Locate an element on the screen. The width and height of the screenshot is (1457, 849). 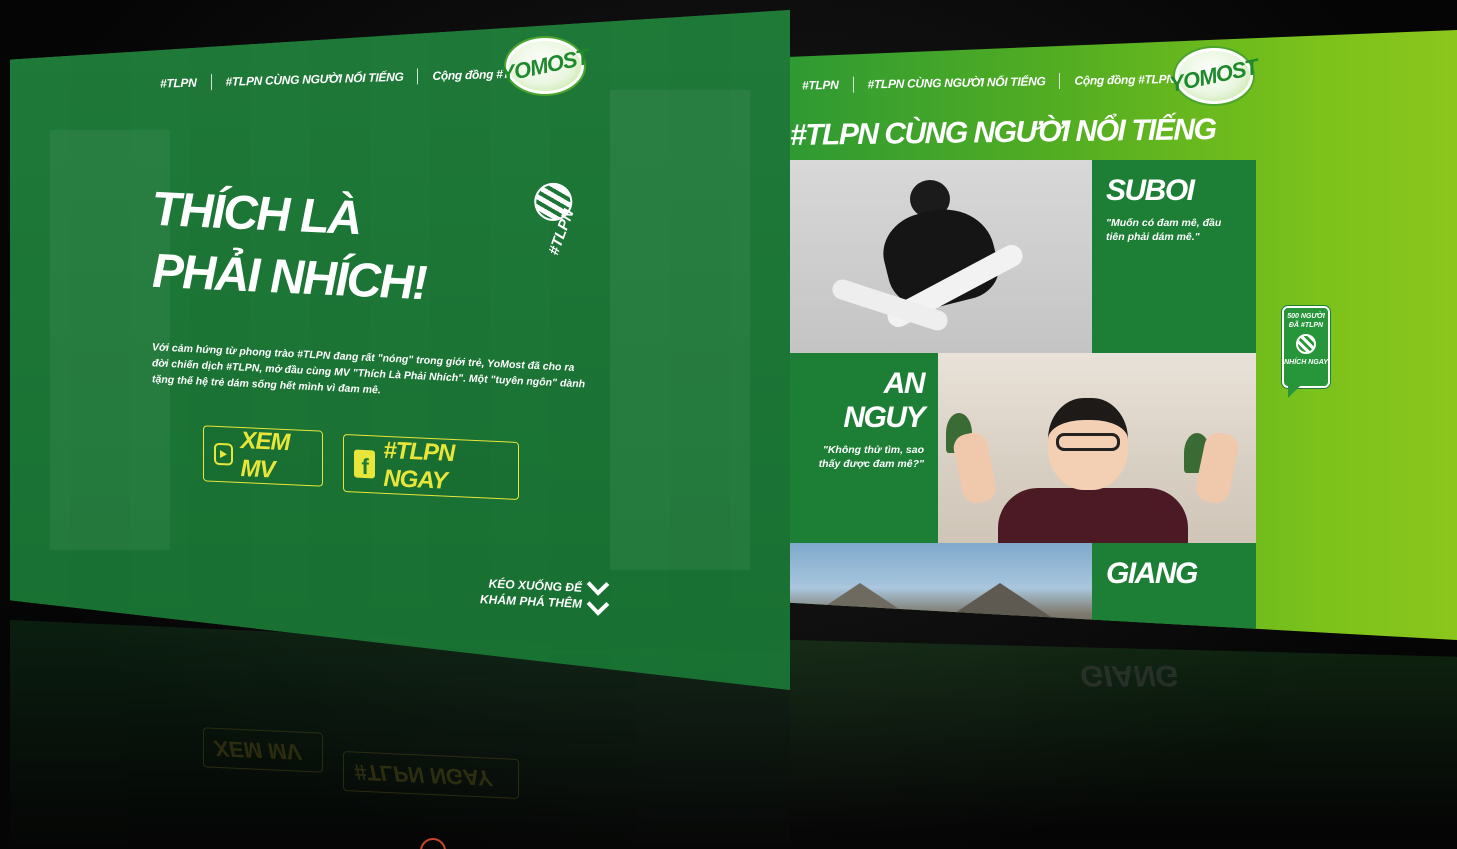
hero-title: THÍCH LÀ PHẢI NHÍCH! is located at coordinates (289, 247).